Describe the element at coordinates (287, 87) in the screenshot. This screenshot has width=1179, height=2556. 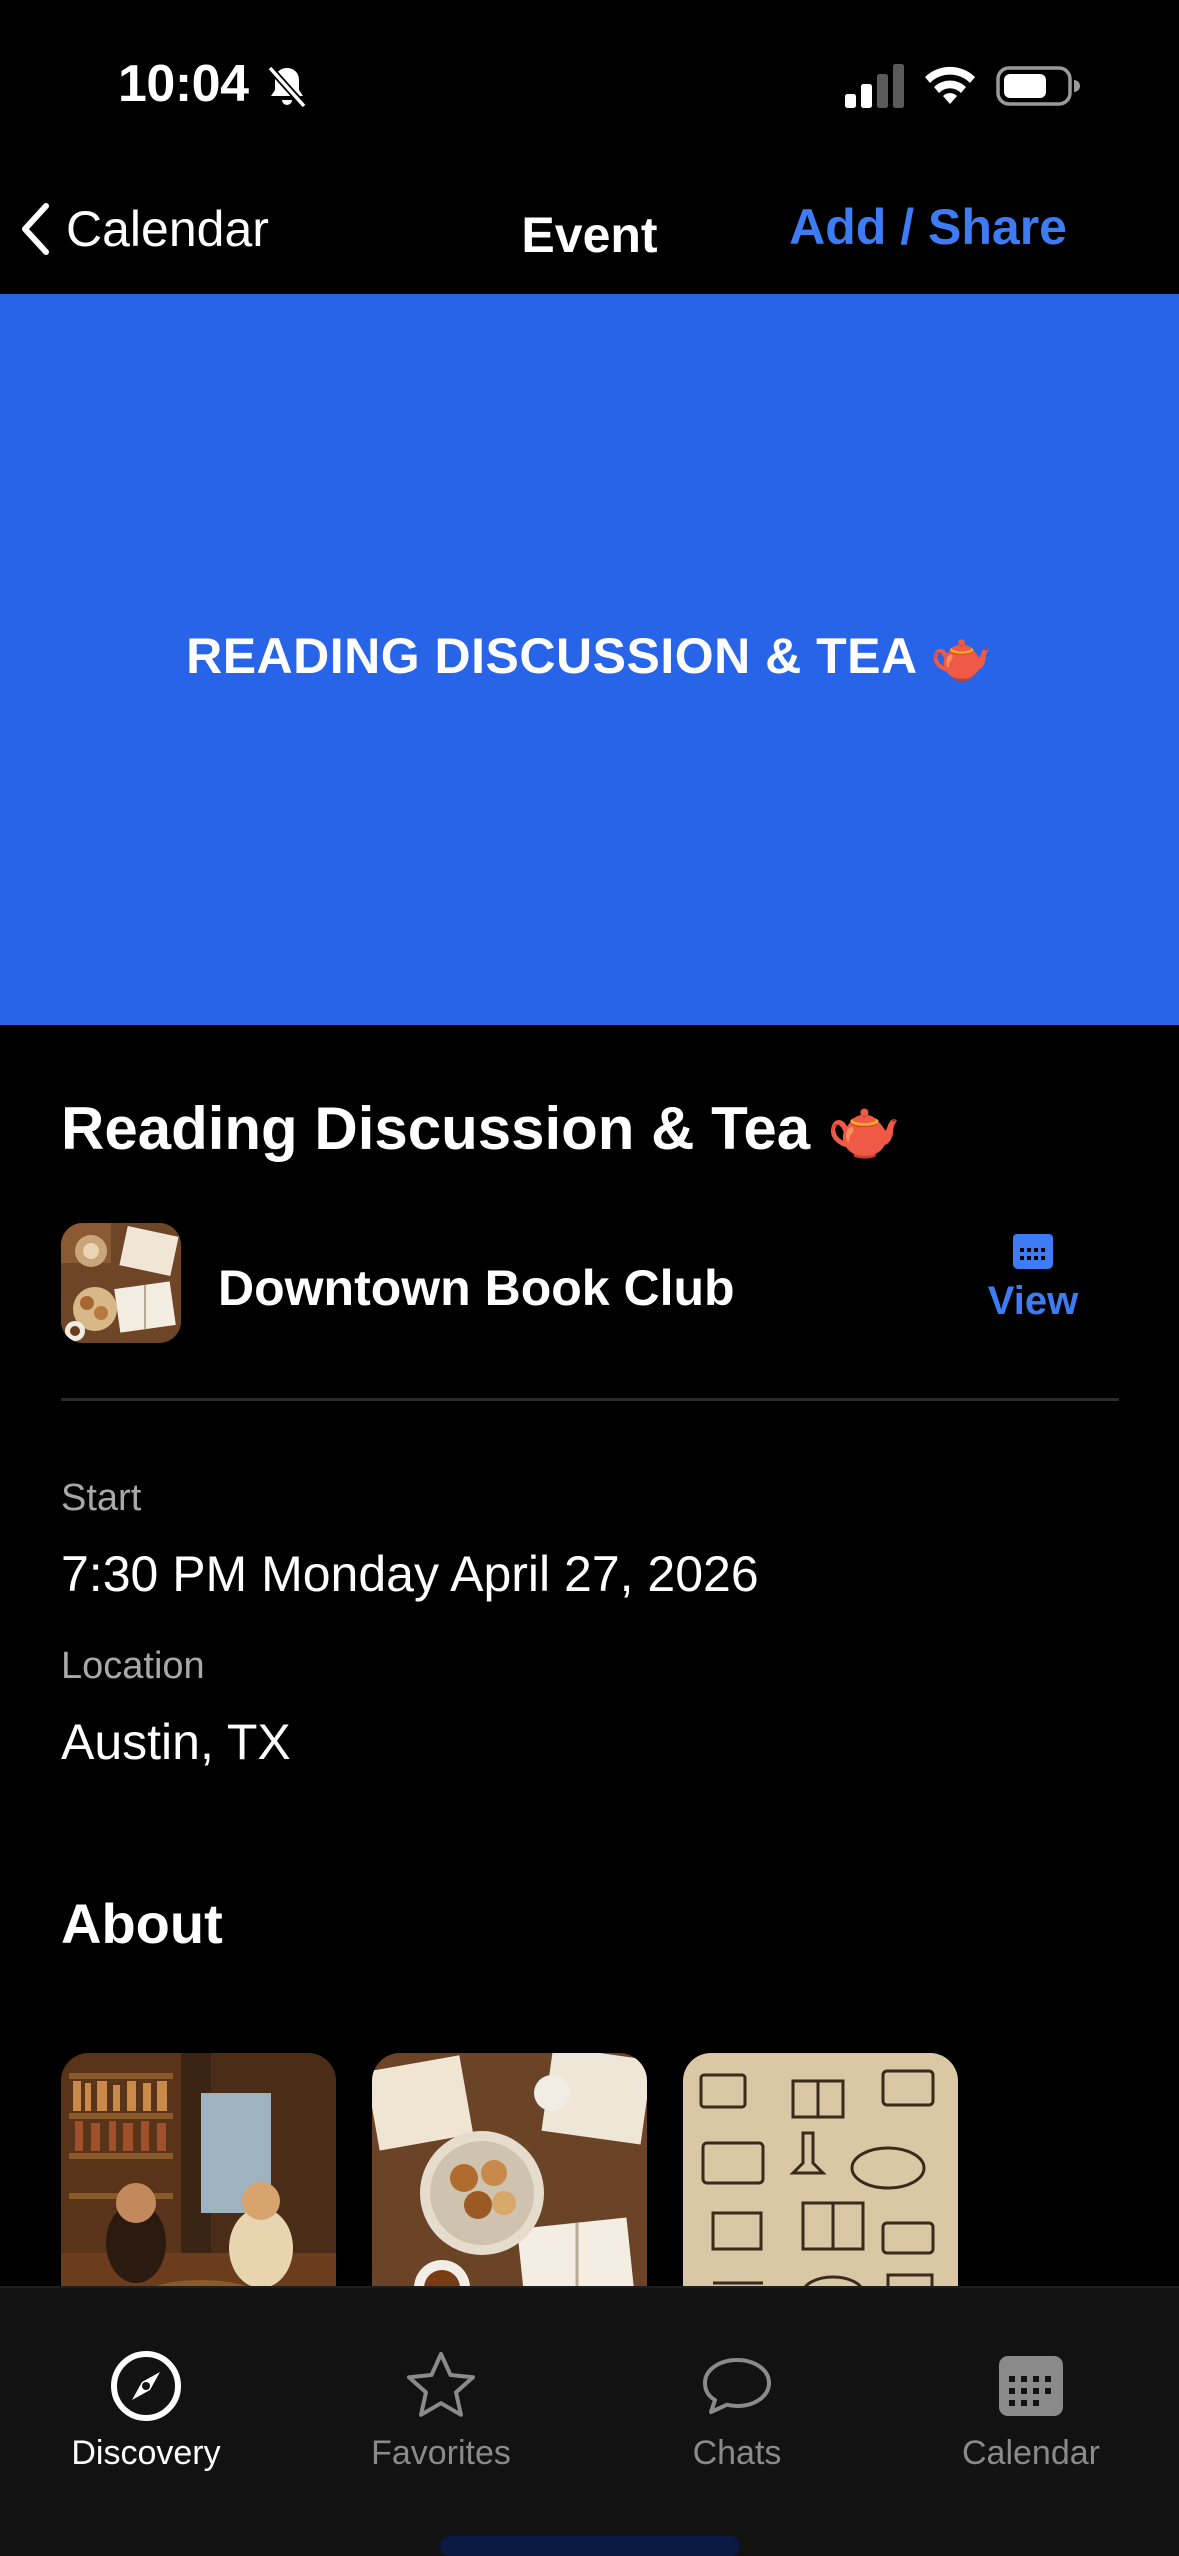
I see `bell-off-icon` at that location.